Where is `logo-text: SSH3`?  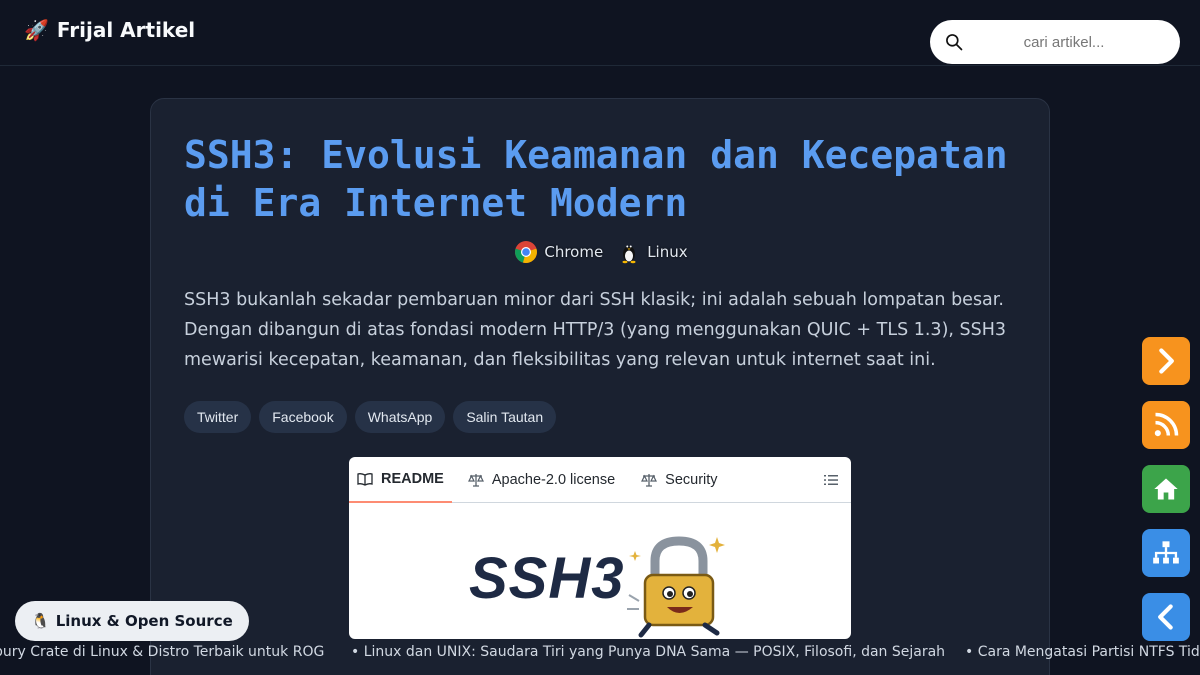
logo-text: SSH3 is located at coordinates (547, 578).